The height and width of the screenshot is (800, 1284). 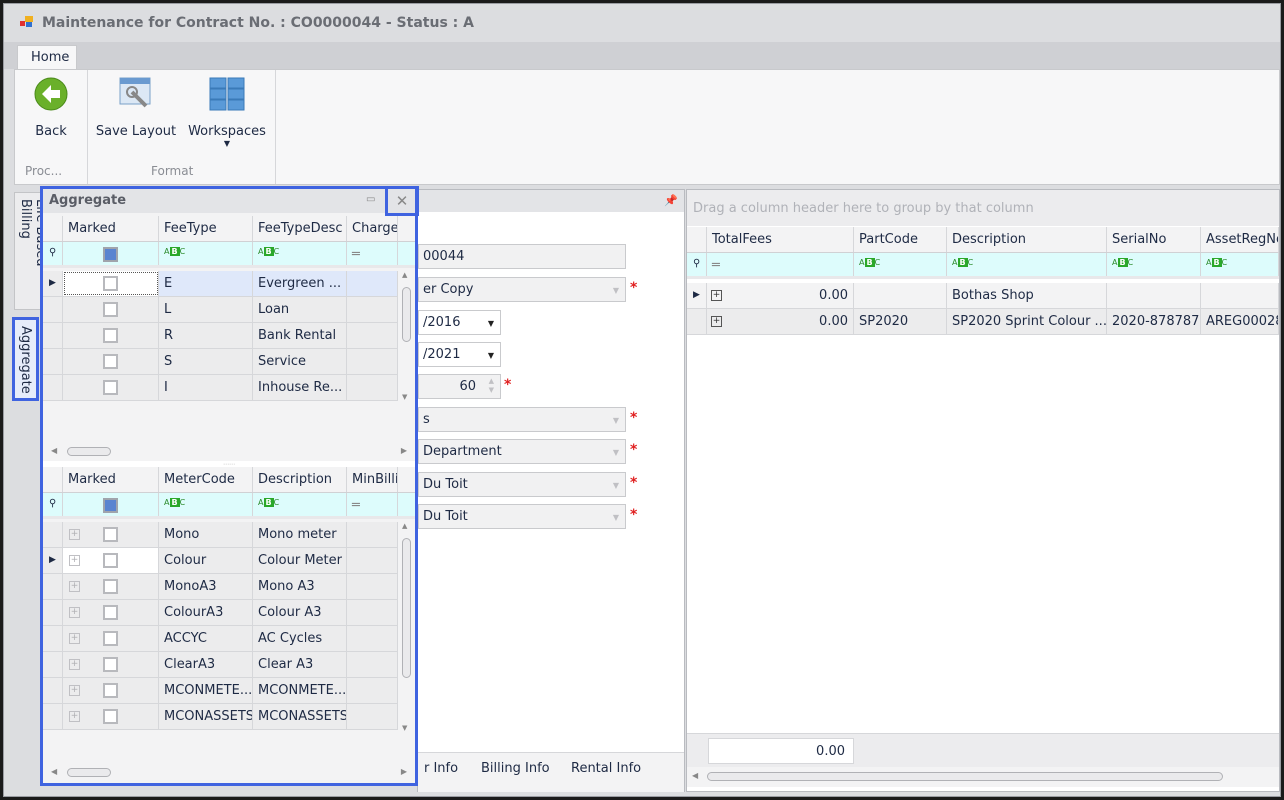 I want to click on side-tab-aggregate: Aggregate, so click(x=25, y=359).